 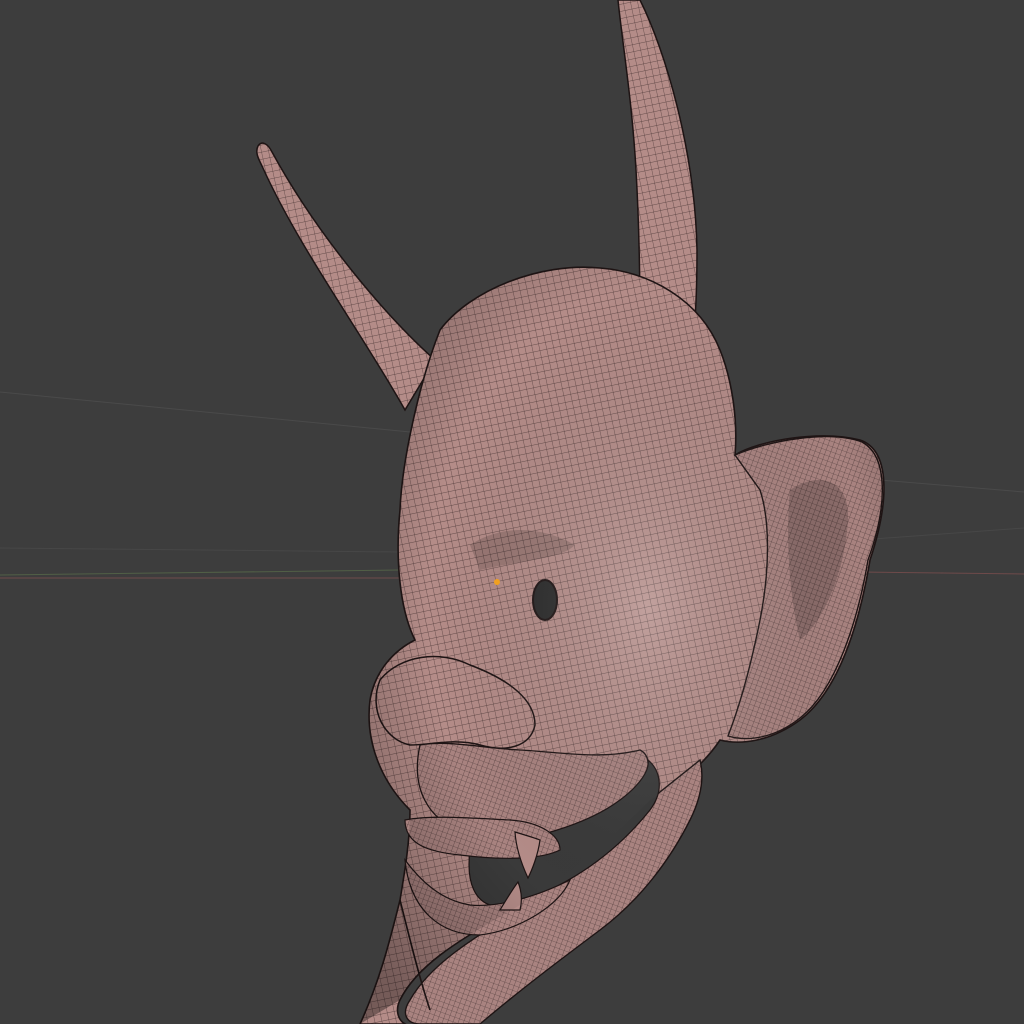 What do you see at coordinates (346, 277) in the screenshot?
I see `left-horn` at bounding box center [346, 277].